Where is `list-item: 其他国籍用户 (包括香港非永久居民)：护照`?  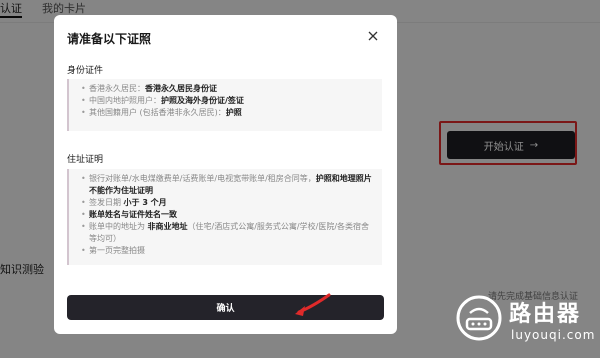 list-item: 其他国籍用户 (包括香港非永久居民)：护照 is located at coordinates (226, 113).